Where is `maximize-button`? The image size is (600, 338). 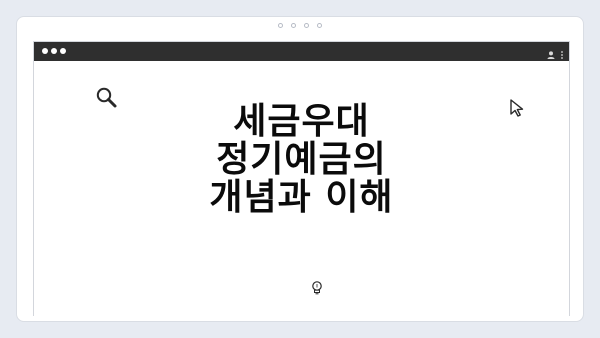
maximize-button is located at coordinates (63, 51).